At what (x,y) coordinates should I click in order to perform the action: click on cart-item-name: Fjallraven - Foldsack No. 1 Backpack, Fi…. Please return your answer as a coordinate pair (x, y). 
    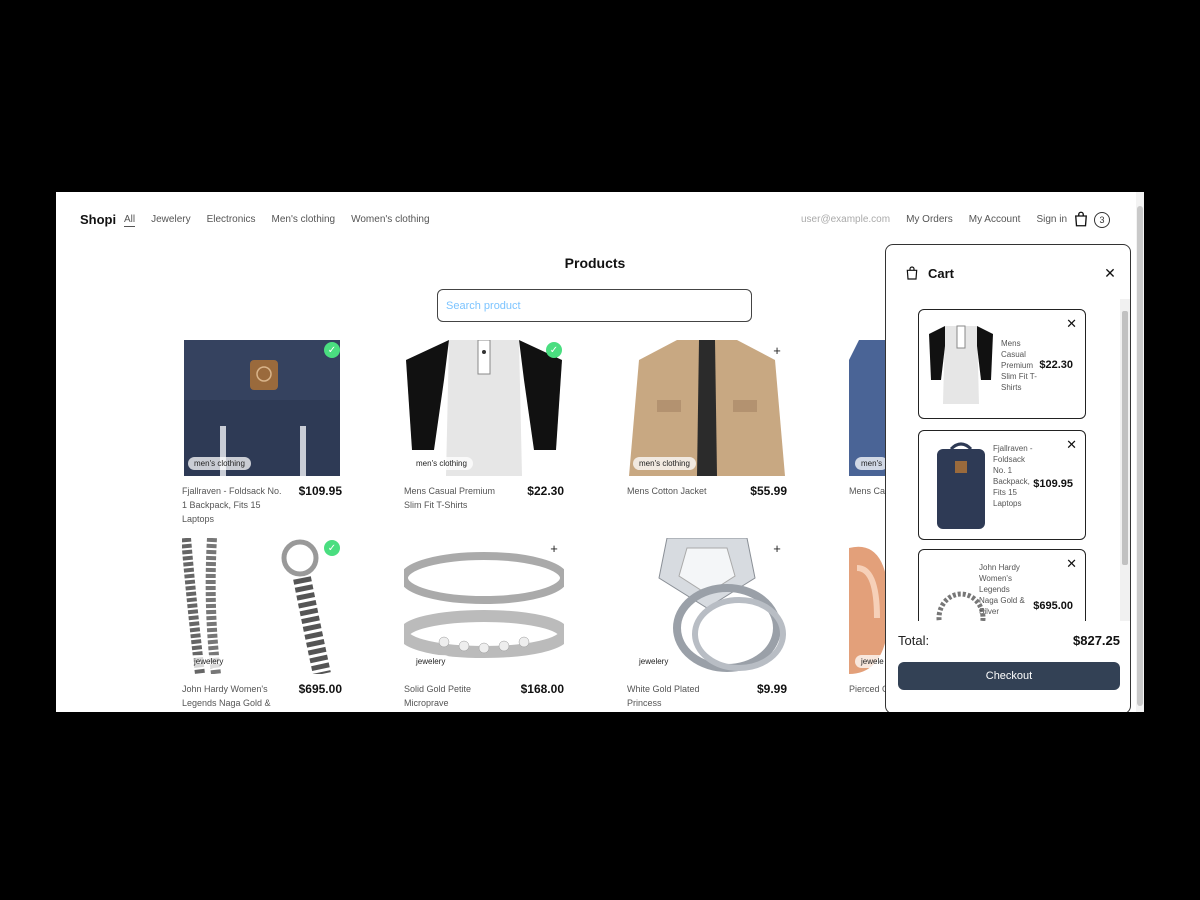
    Looking at the image, I should click on (1013, 476).